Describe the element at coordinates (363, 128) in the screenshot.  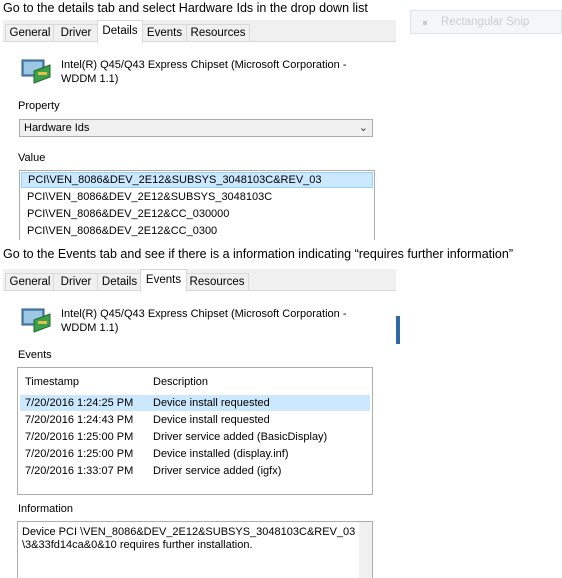
I see `chevron-down-icon: ⌄` at that location.